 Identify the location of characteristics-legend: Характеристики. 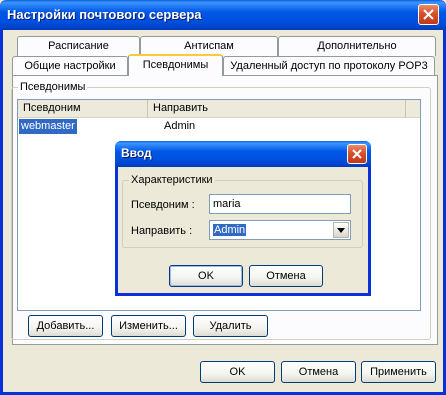
(172, 180).